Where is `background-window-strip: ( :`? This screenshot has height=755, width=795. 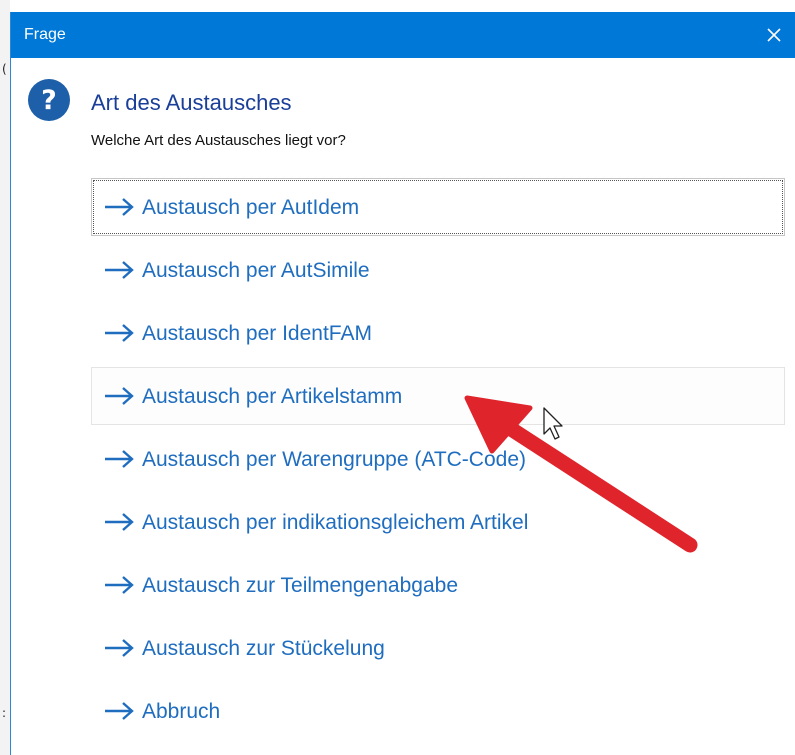
background-window-strip: ( : is located at coordinates (5, 377).